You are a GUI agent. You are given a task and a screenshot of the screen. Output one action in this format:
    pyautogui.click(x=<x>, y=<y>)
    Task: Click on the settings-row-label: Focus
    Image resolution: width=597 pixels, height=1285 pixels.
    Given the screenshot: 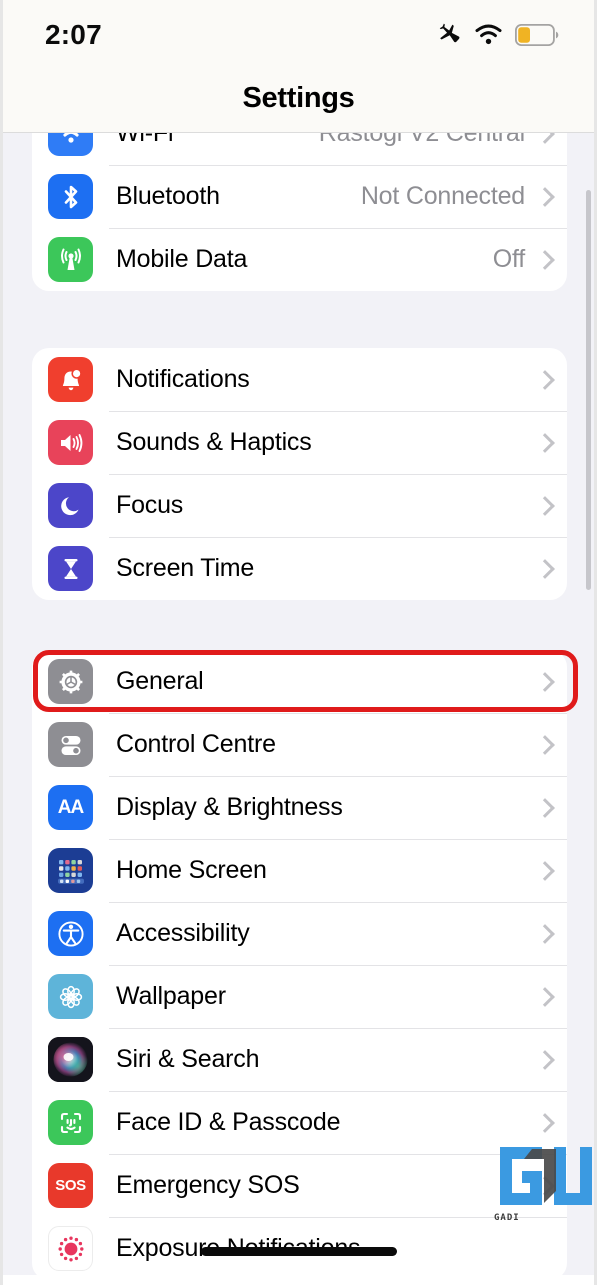 What is the action you would take?
    pyautogui.click(x=150, y=505)
    